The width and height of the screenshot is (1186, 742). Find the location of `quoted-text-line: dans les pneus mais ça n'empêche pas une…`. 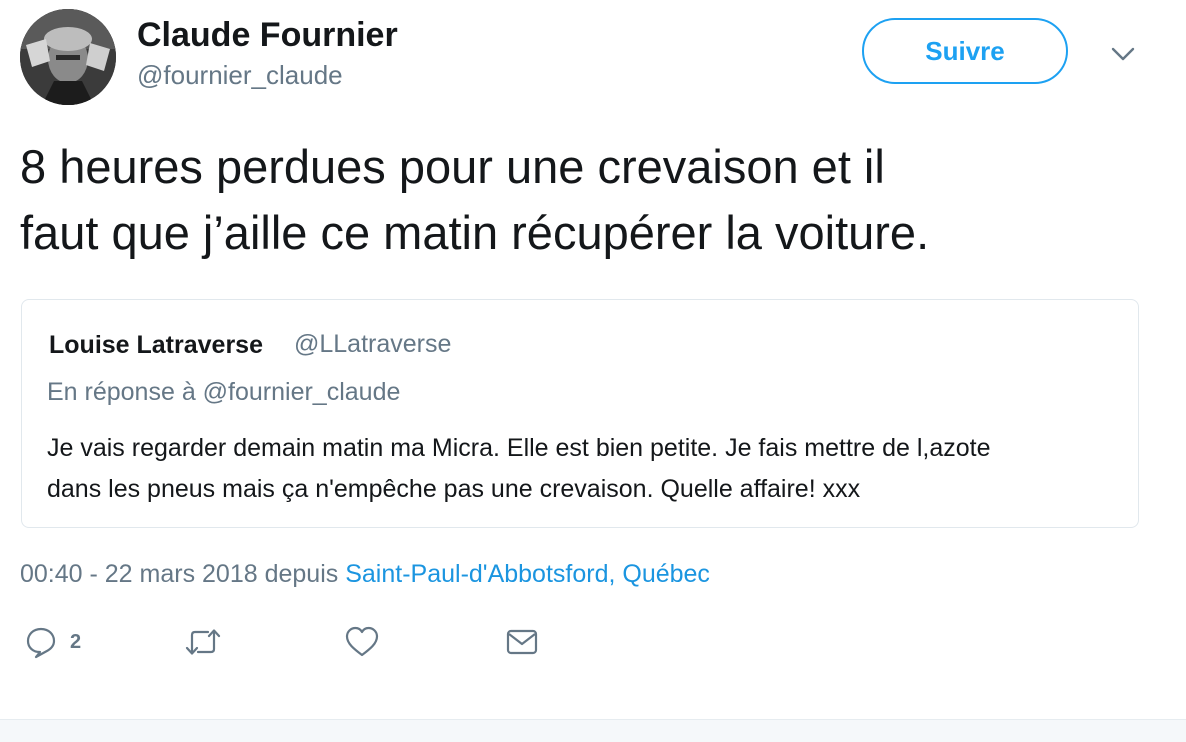

quoted-text-line: dans les pneus mais ça n'empêche pas une… is located at coordinates (454, 489).